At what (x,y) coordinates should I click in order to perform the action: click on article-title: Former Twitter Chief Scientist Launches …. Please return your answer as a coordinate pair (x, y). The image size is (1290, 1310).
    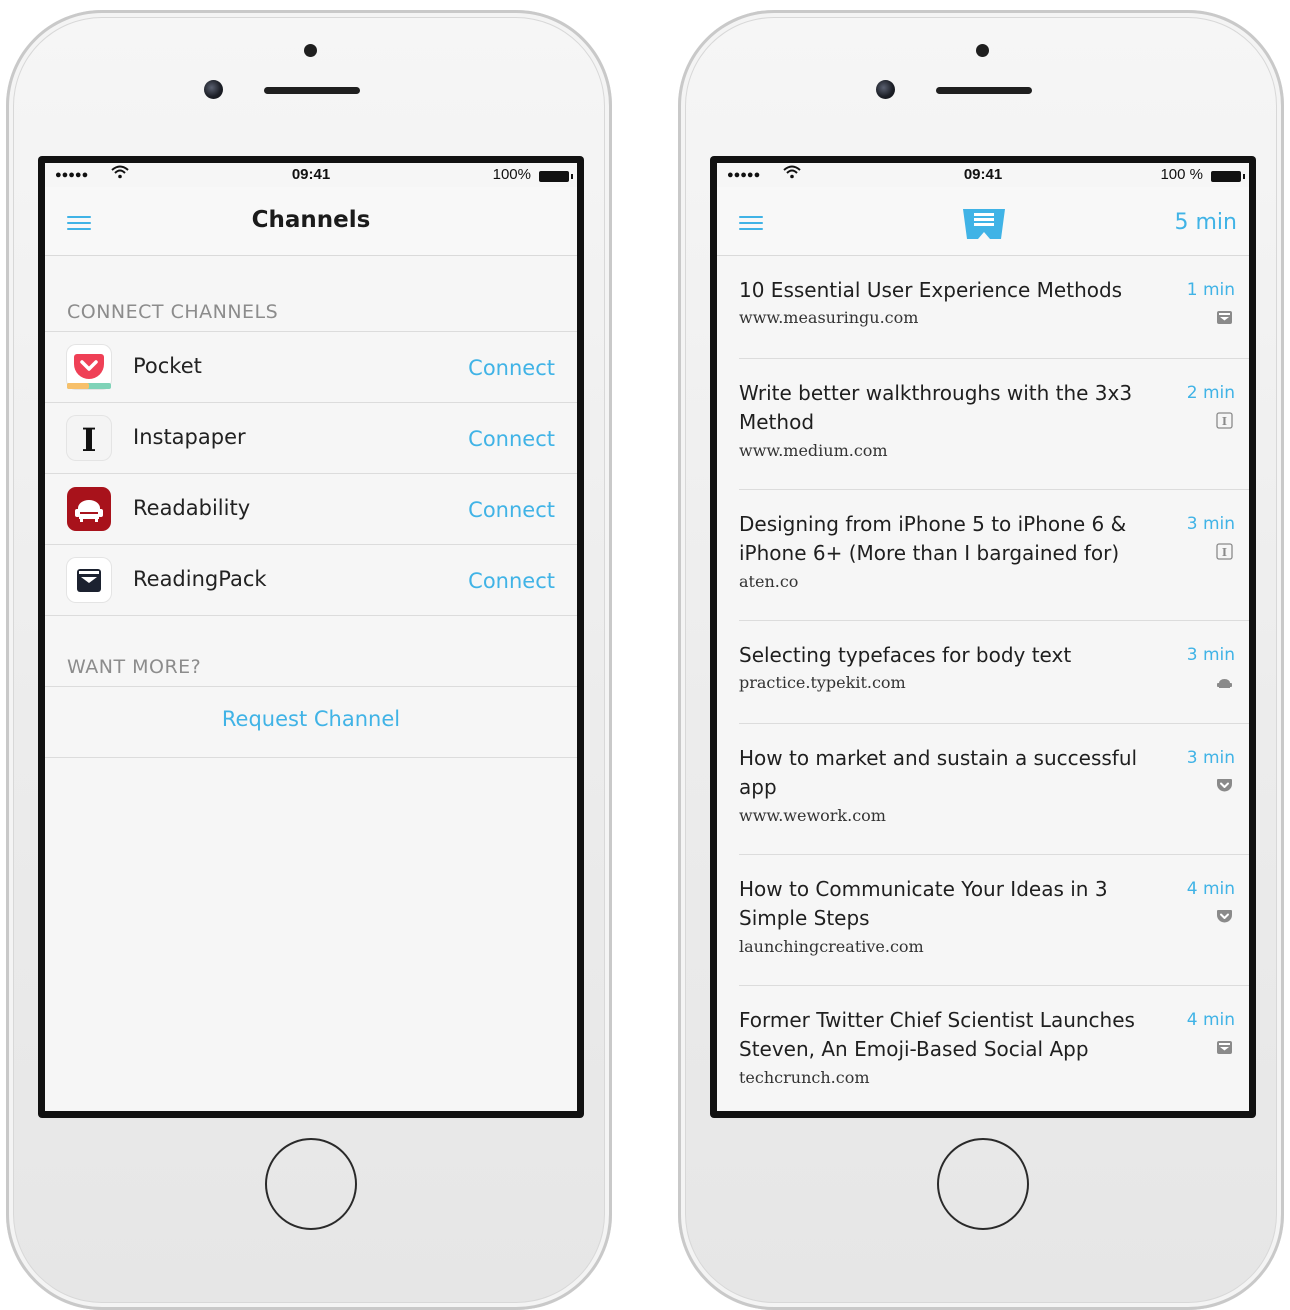
    Looking at the image, I should click on (937, 1034).